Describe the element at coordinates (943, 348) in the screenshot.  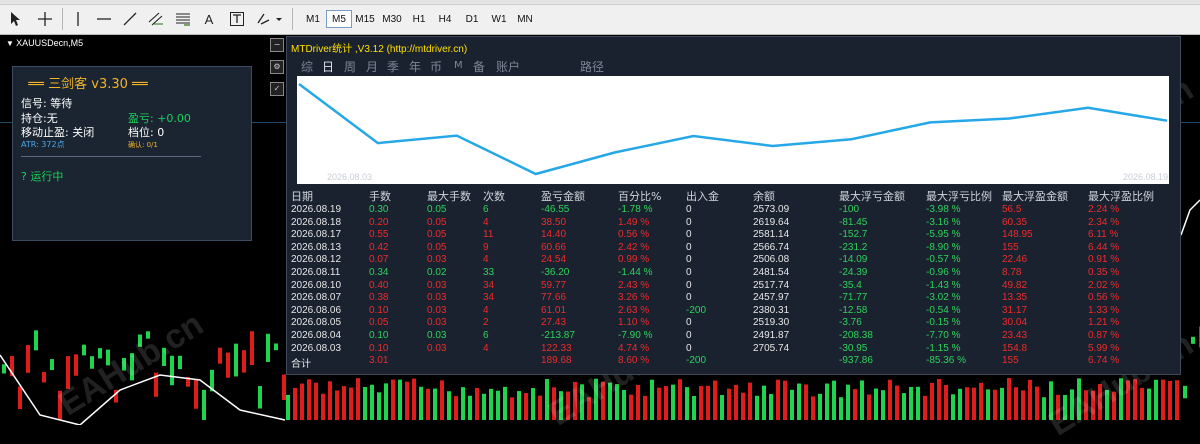
I see `table-cell: -1.15 %` at that location.